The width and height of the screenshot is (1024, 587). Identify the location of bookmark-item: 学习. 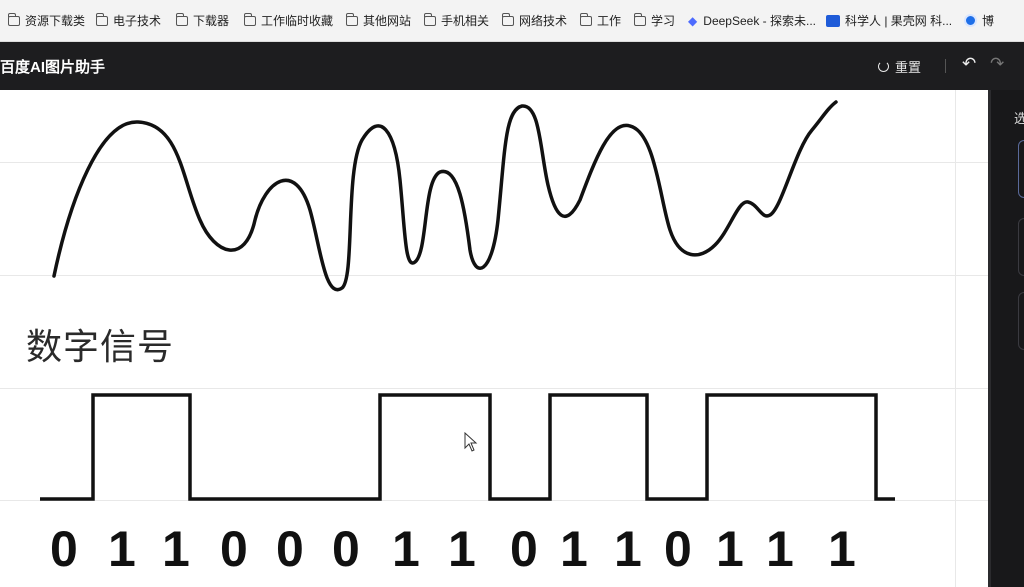
(659, 21).